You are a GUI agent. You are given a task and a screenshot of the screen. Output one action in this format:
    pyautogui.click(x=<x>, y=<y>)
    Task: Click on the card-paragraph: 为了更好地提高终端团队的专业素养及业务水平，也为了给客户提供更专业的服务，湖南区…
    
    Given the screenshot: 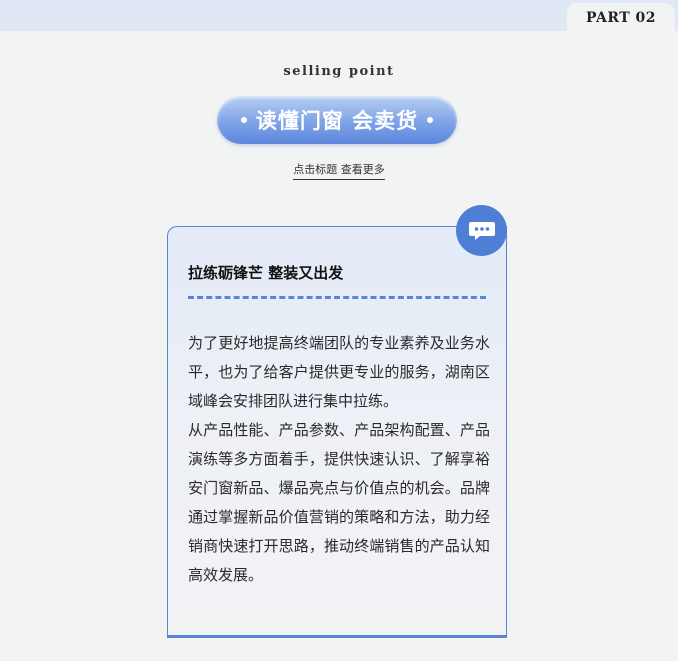 What is the action you would take?
    pyautogui.click(x=339, y=372)
    